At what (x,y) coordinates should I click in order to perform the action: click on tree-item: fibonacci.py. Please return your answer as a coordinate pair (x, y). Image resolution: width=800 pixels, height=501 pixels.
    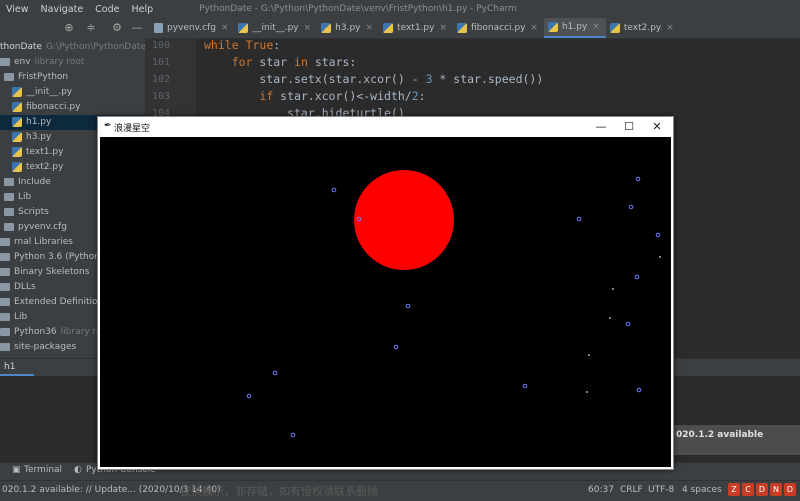
    Looking at the image, I should click on (40, 107).